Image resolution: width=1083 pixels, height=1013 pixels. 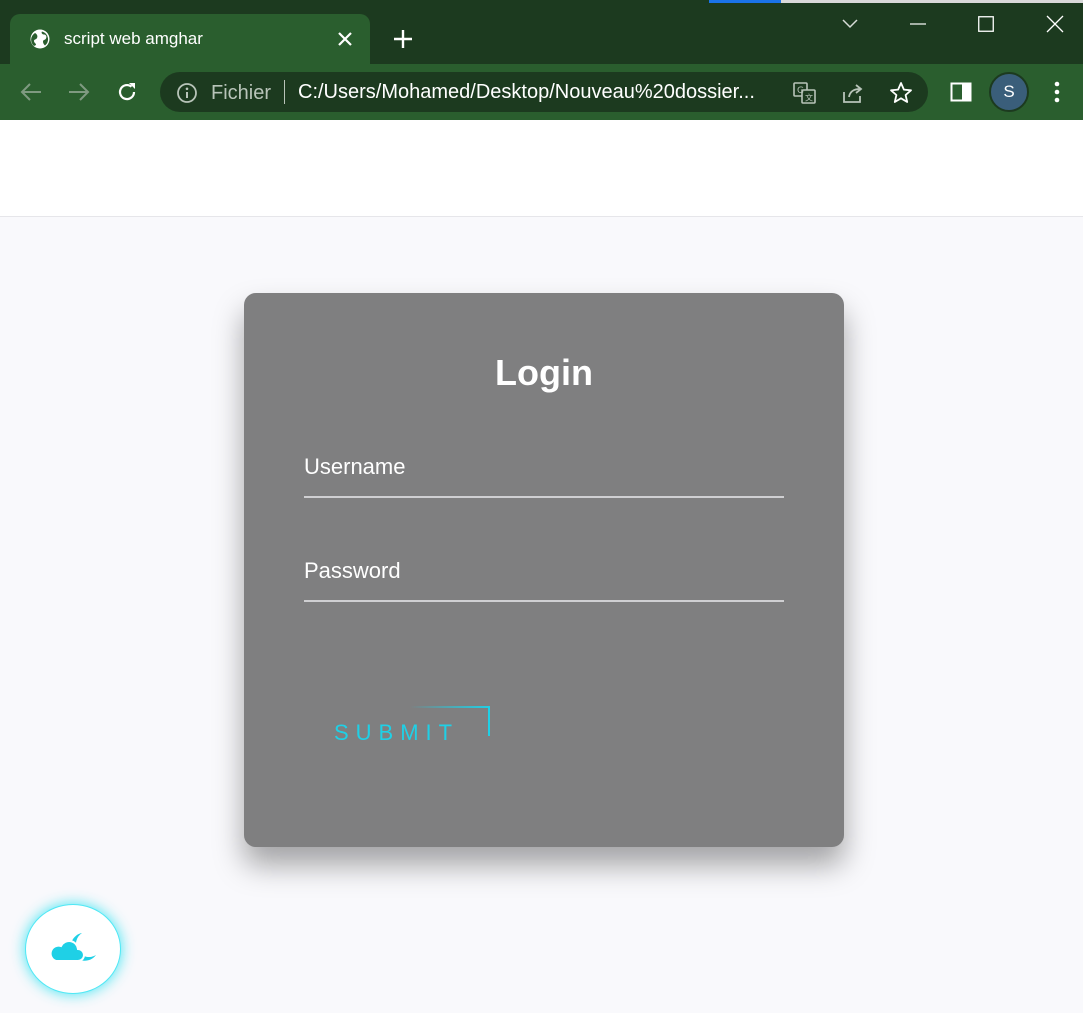 I want to click on chevron-down-icon, so click(x=850, y=24).